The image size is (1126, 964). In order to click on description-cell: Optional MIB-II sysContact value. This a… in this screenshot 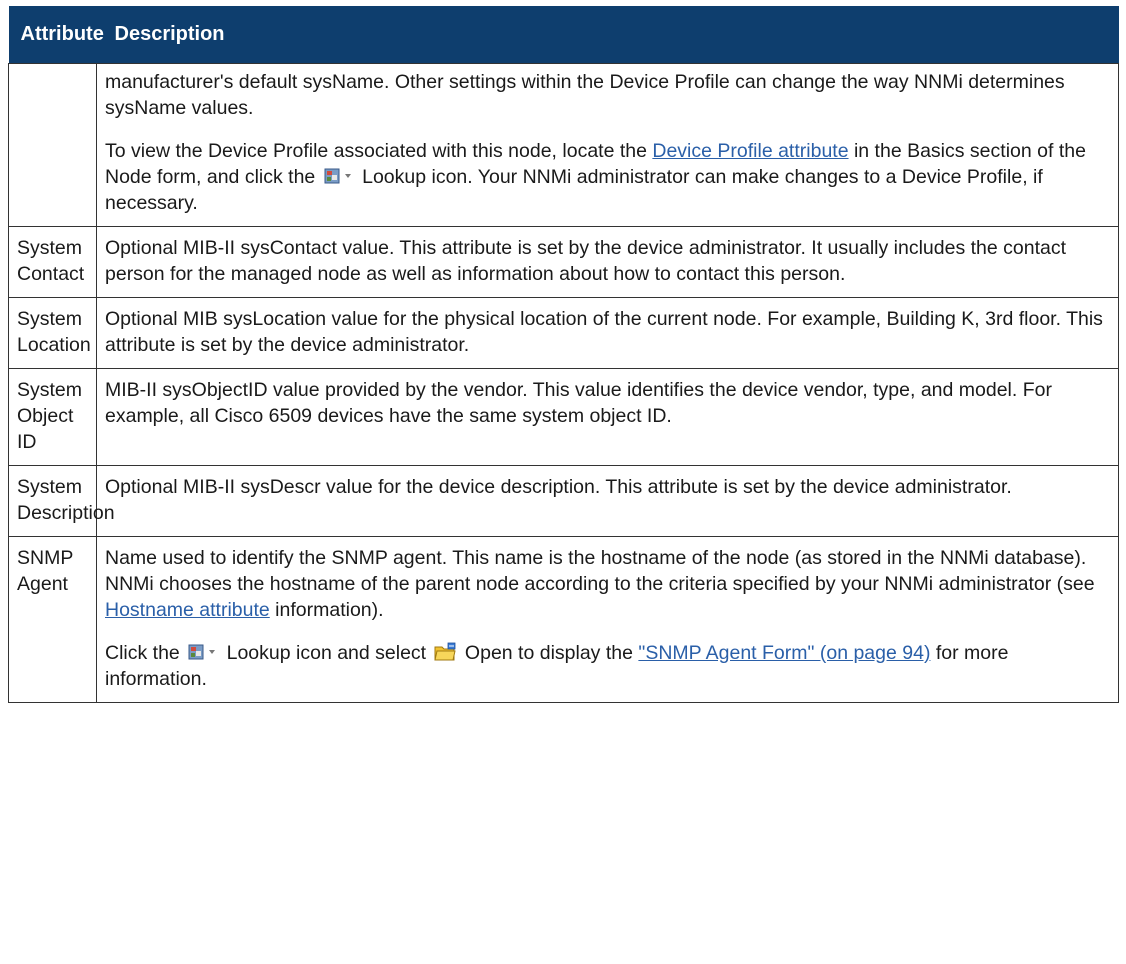, I will do `click(607, 262)`.